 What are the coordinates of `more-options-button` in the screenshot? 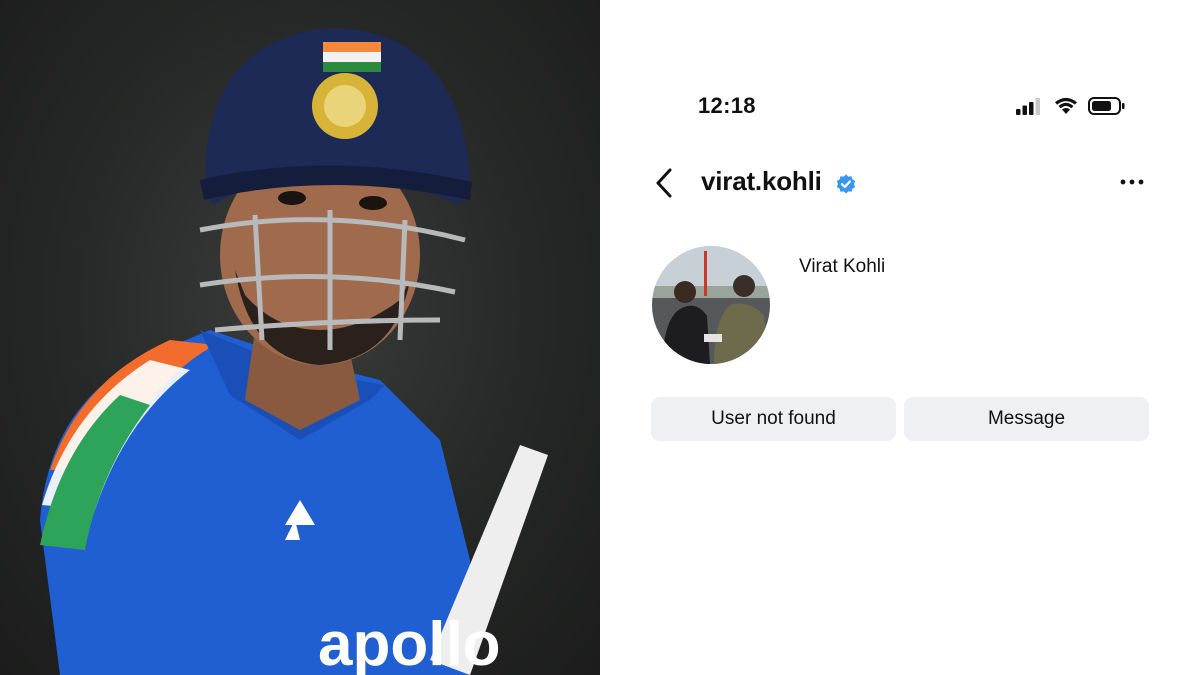 It's located at (1132, 182).